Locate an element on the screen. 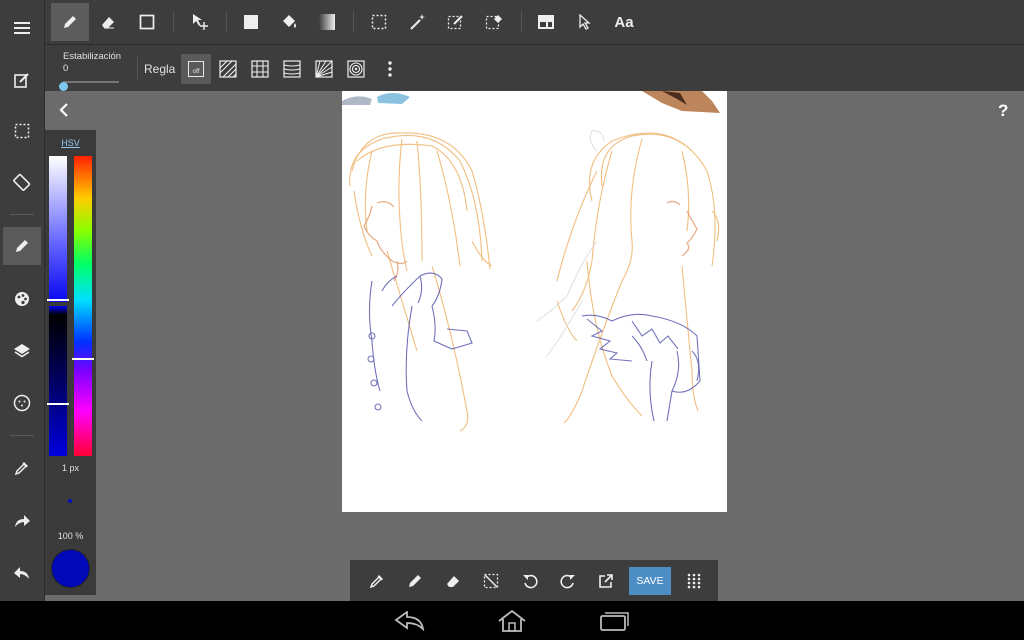 The height and width of the screenshot is (640, 1024). save-button: SAVE is located at coordinates (650, 581).